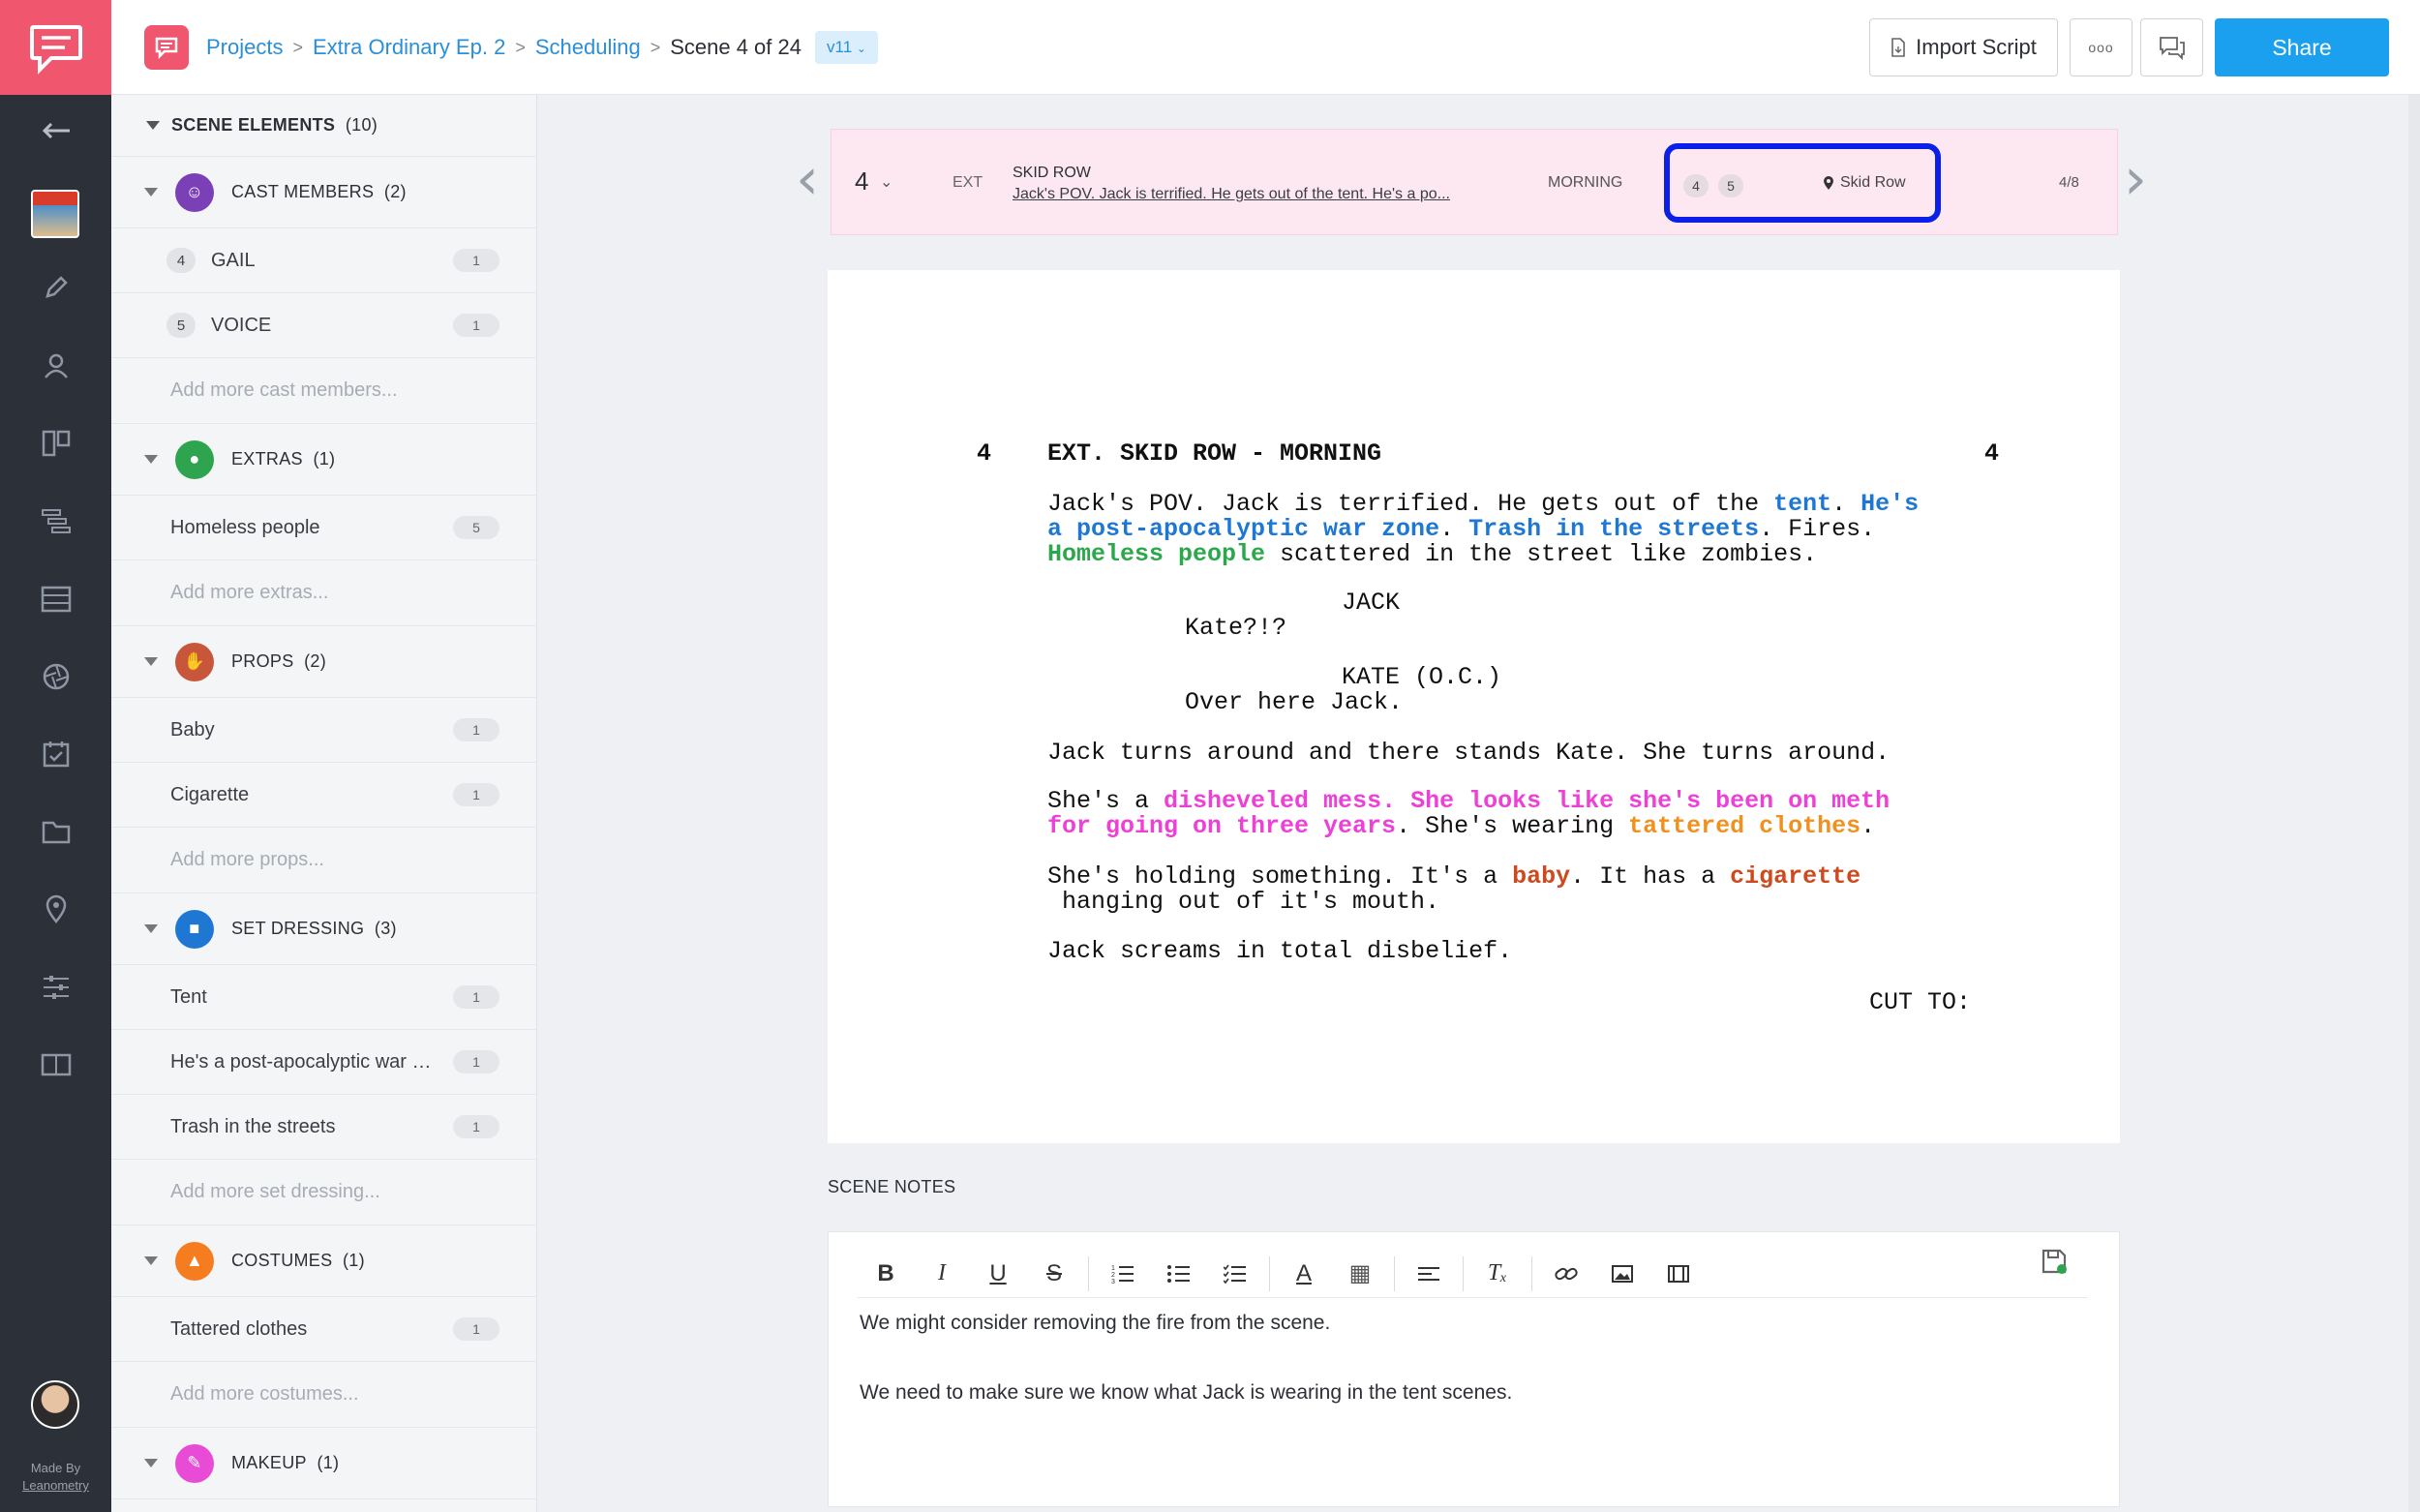 The image size is (2420, 1512). What do you see at coordinates (55, 366) in the screenshot?
I see `cast-person-icon` at bounding box center [55, 366].